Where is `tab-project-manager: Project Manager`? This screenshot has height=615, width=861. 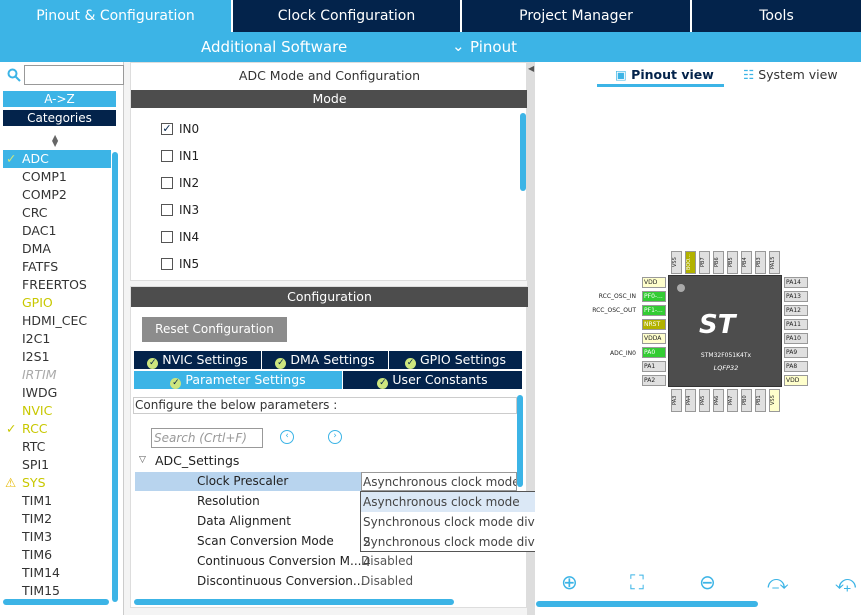
tab-project-manager: Project Manager is located at coordinates (577, 16).